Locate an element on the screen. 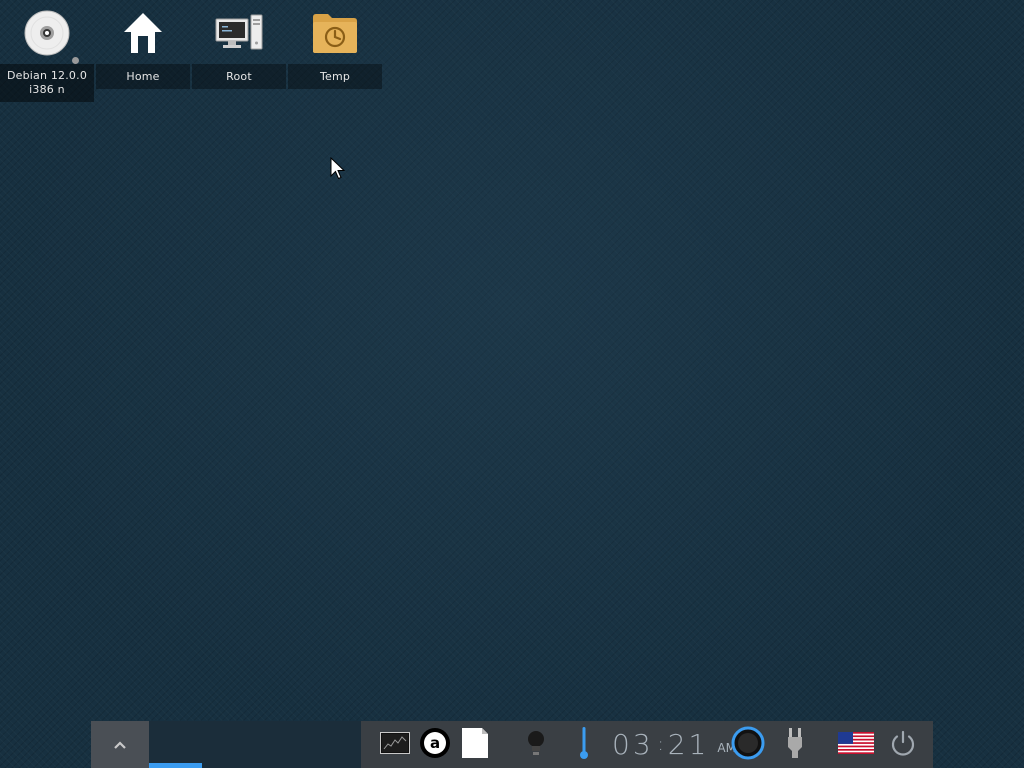 The image size is (1024, 768). desktop-icon-debian-disc: Debian 12.0.0 i386 n is located at coordinates (47, 51).